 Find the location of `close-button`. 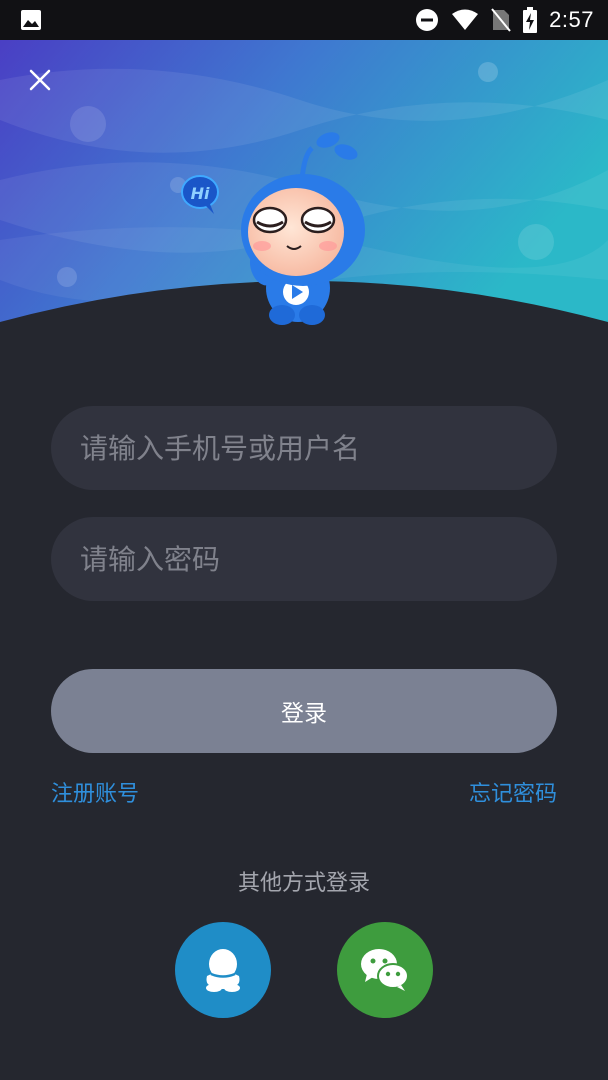

close-button is located at coordinates (40, 80).